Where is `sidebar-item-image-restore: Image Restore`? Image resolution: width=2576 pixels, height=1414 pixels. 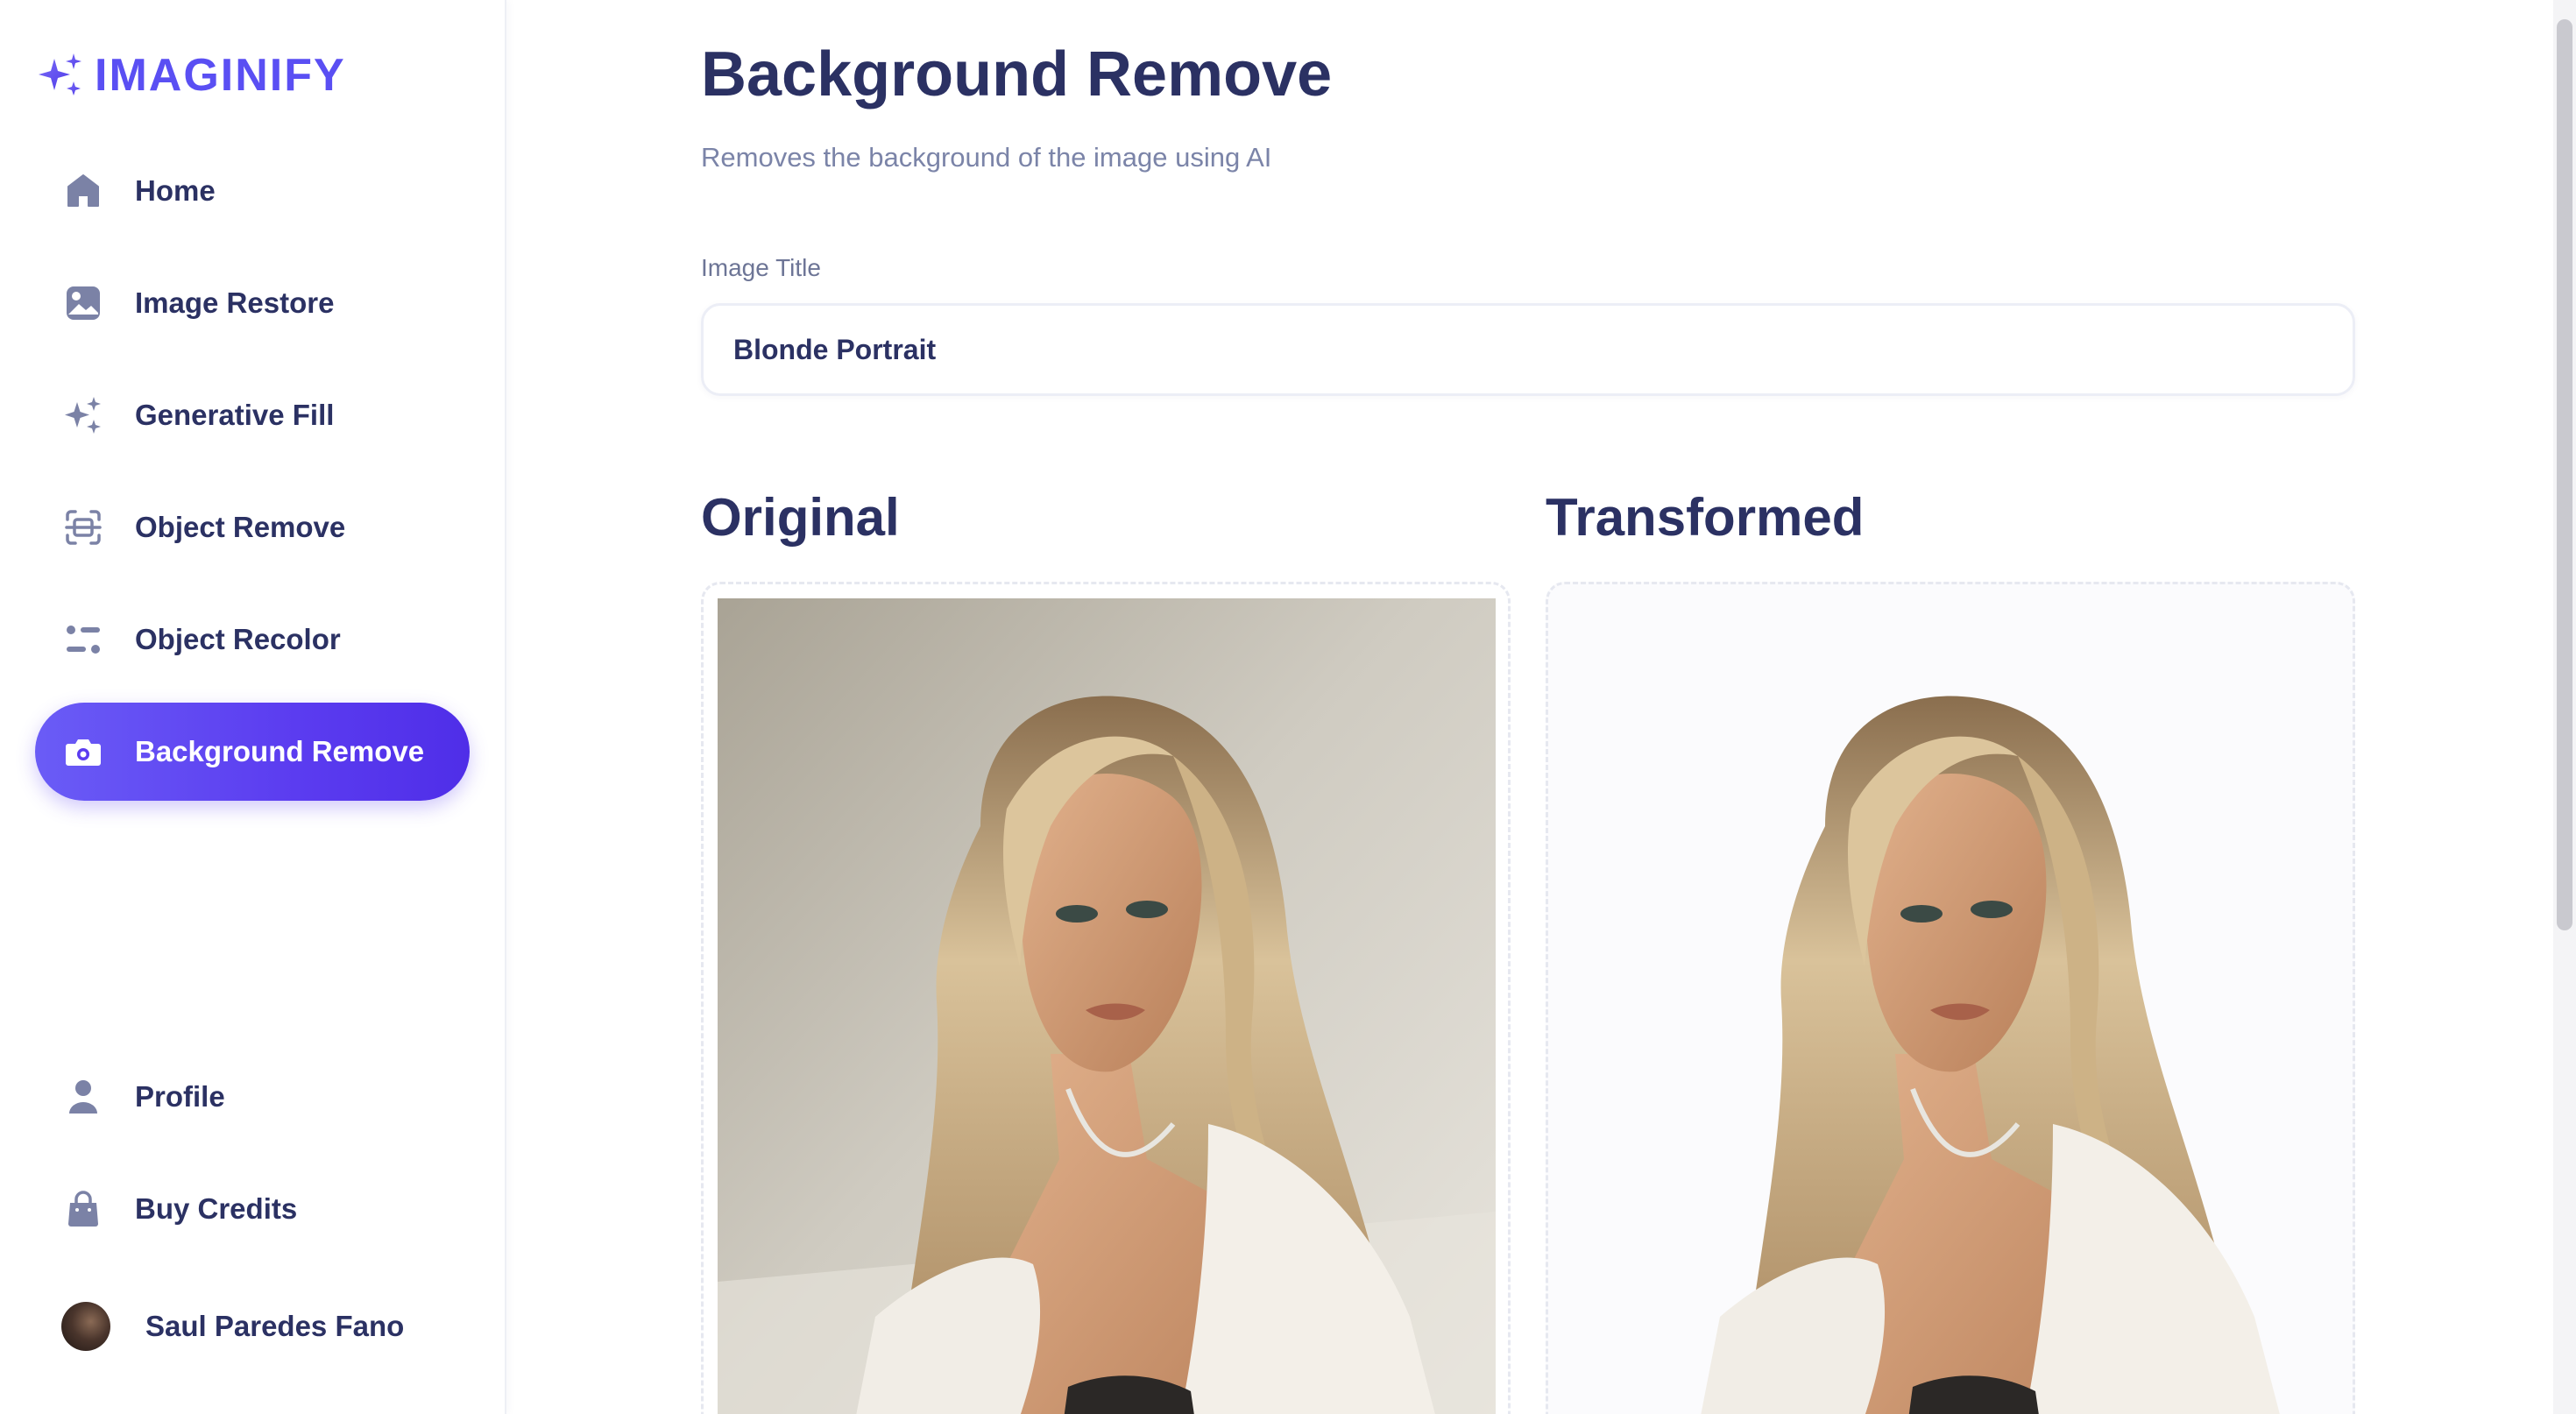
sidebar-item-image-restore: Image Restore is located at coordinates (252, 303).